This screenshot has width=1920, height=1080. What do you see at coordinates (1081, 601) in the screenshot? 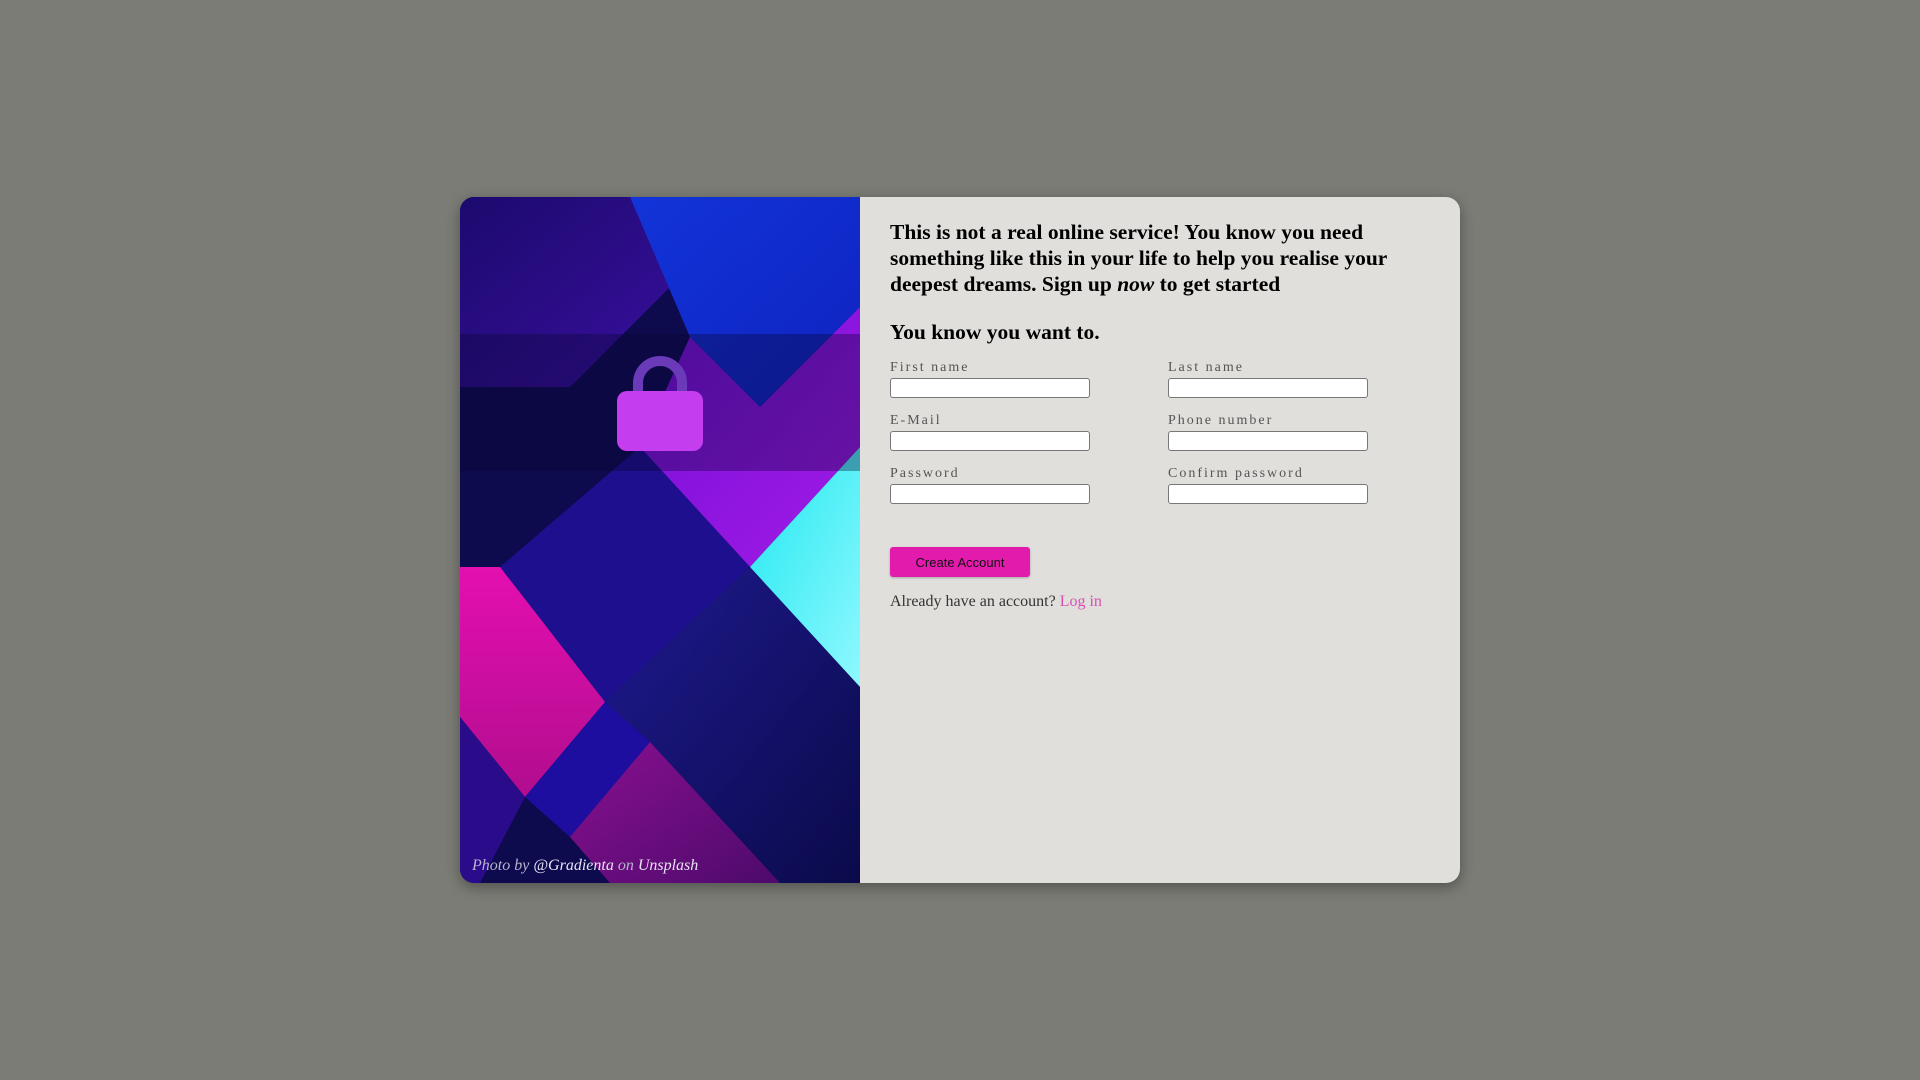
I see `log-in-link: Log in` at bounding box center [1081, 601].